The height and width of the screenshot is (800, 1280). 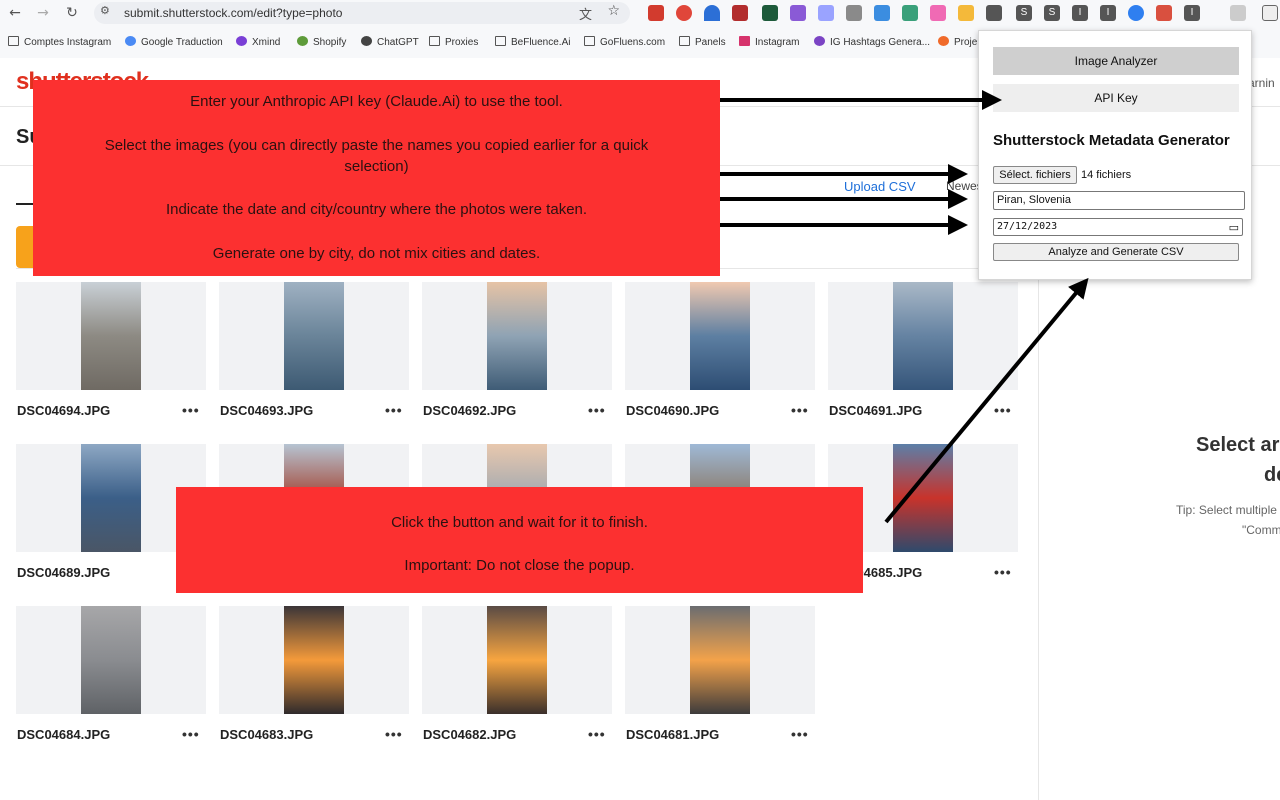 What do you see at coordinates (702, 42) in the screenshot?
I see `bookmark-item: Panels` at bounding box center [702, 42].